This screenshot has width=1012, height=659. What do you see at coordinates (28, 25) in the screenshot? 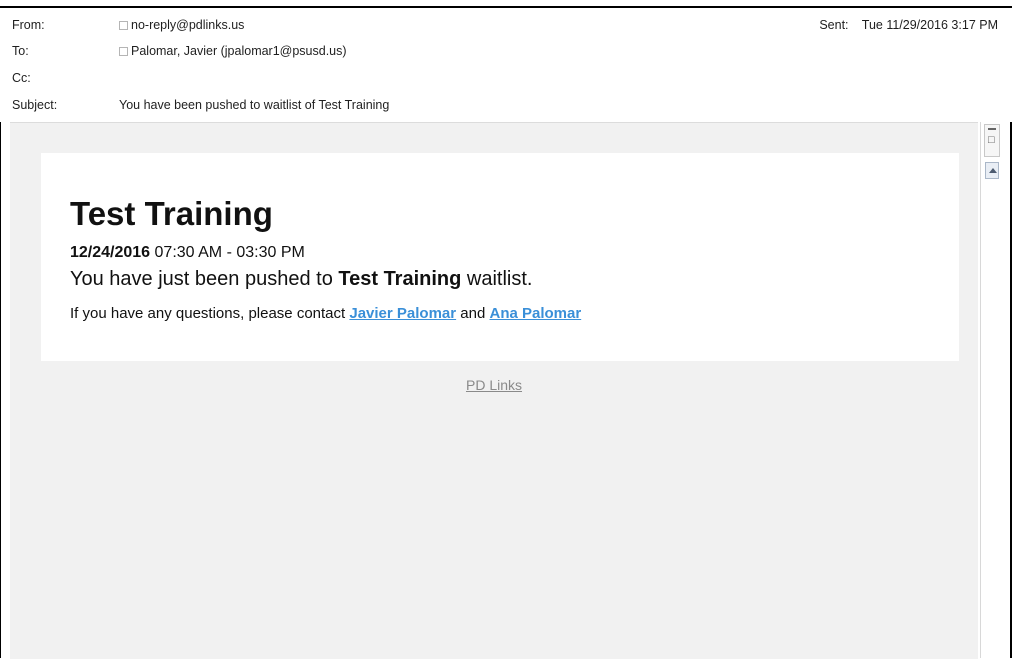
I see `from-label: From:` at bounding box center [28, 25].